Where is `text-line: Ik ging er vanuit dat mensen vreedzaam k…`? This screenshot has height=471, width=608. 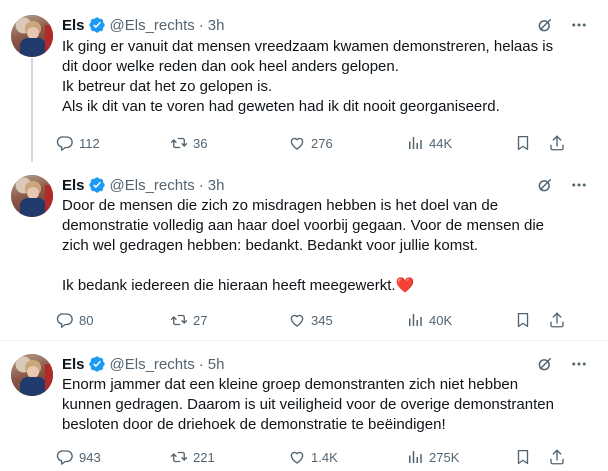 text-line: Ik ging er vanuit dat mensen vreedzaam k… is located at coordinates (308, 46).